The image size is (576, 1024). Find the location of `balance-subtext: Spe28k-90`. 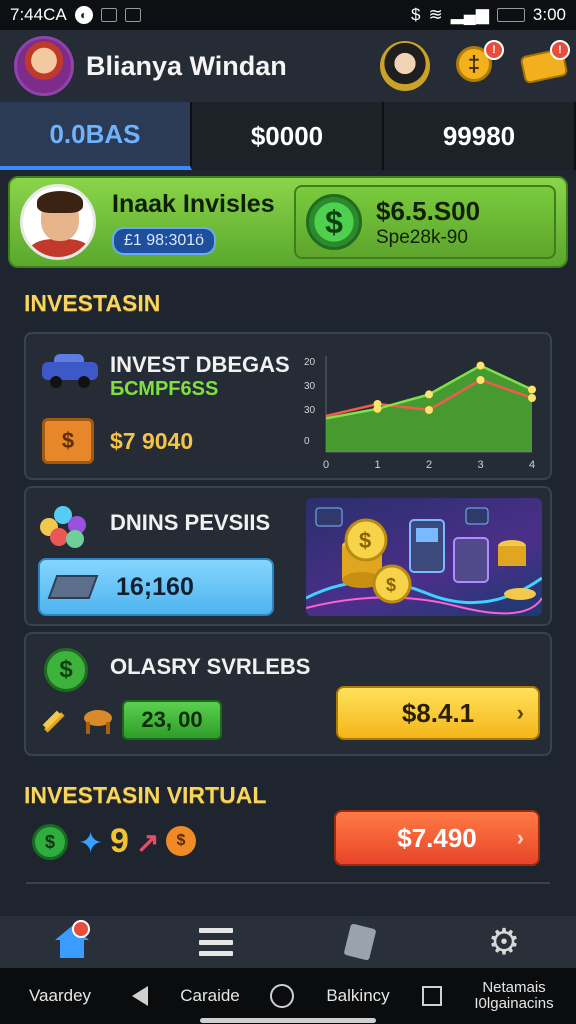

balance-subtext: Spe28k-90 is located at coordinates (422, 237).